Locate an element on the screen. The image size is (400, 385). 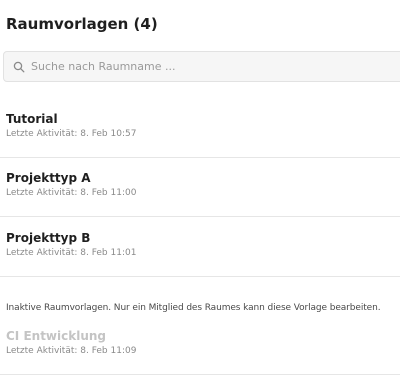
room-name: CI Entwicklung is located at coordinates (56, 336).